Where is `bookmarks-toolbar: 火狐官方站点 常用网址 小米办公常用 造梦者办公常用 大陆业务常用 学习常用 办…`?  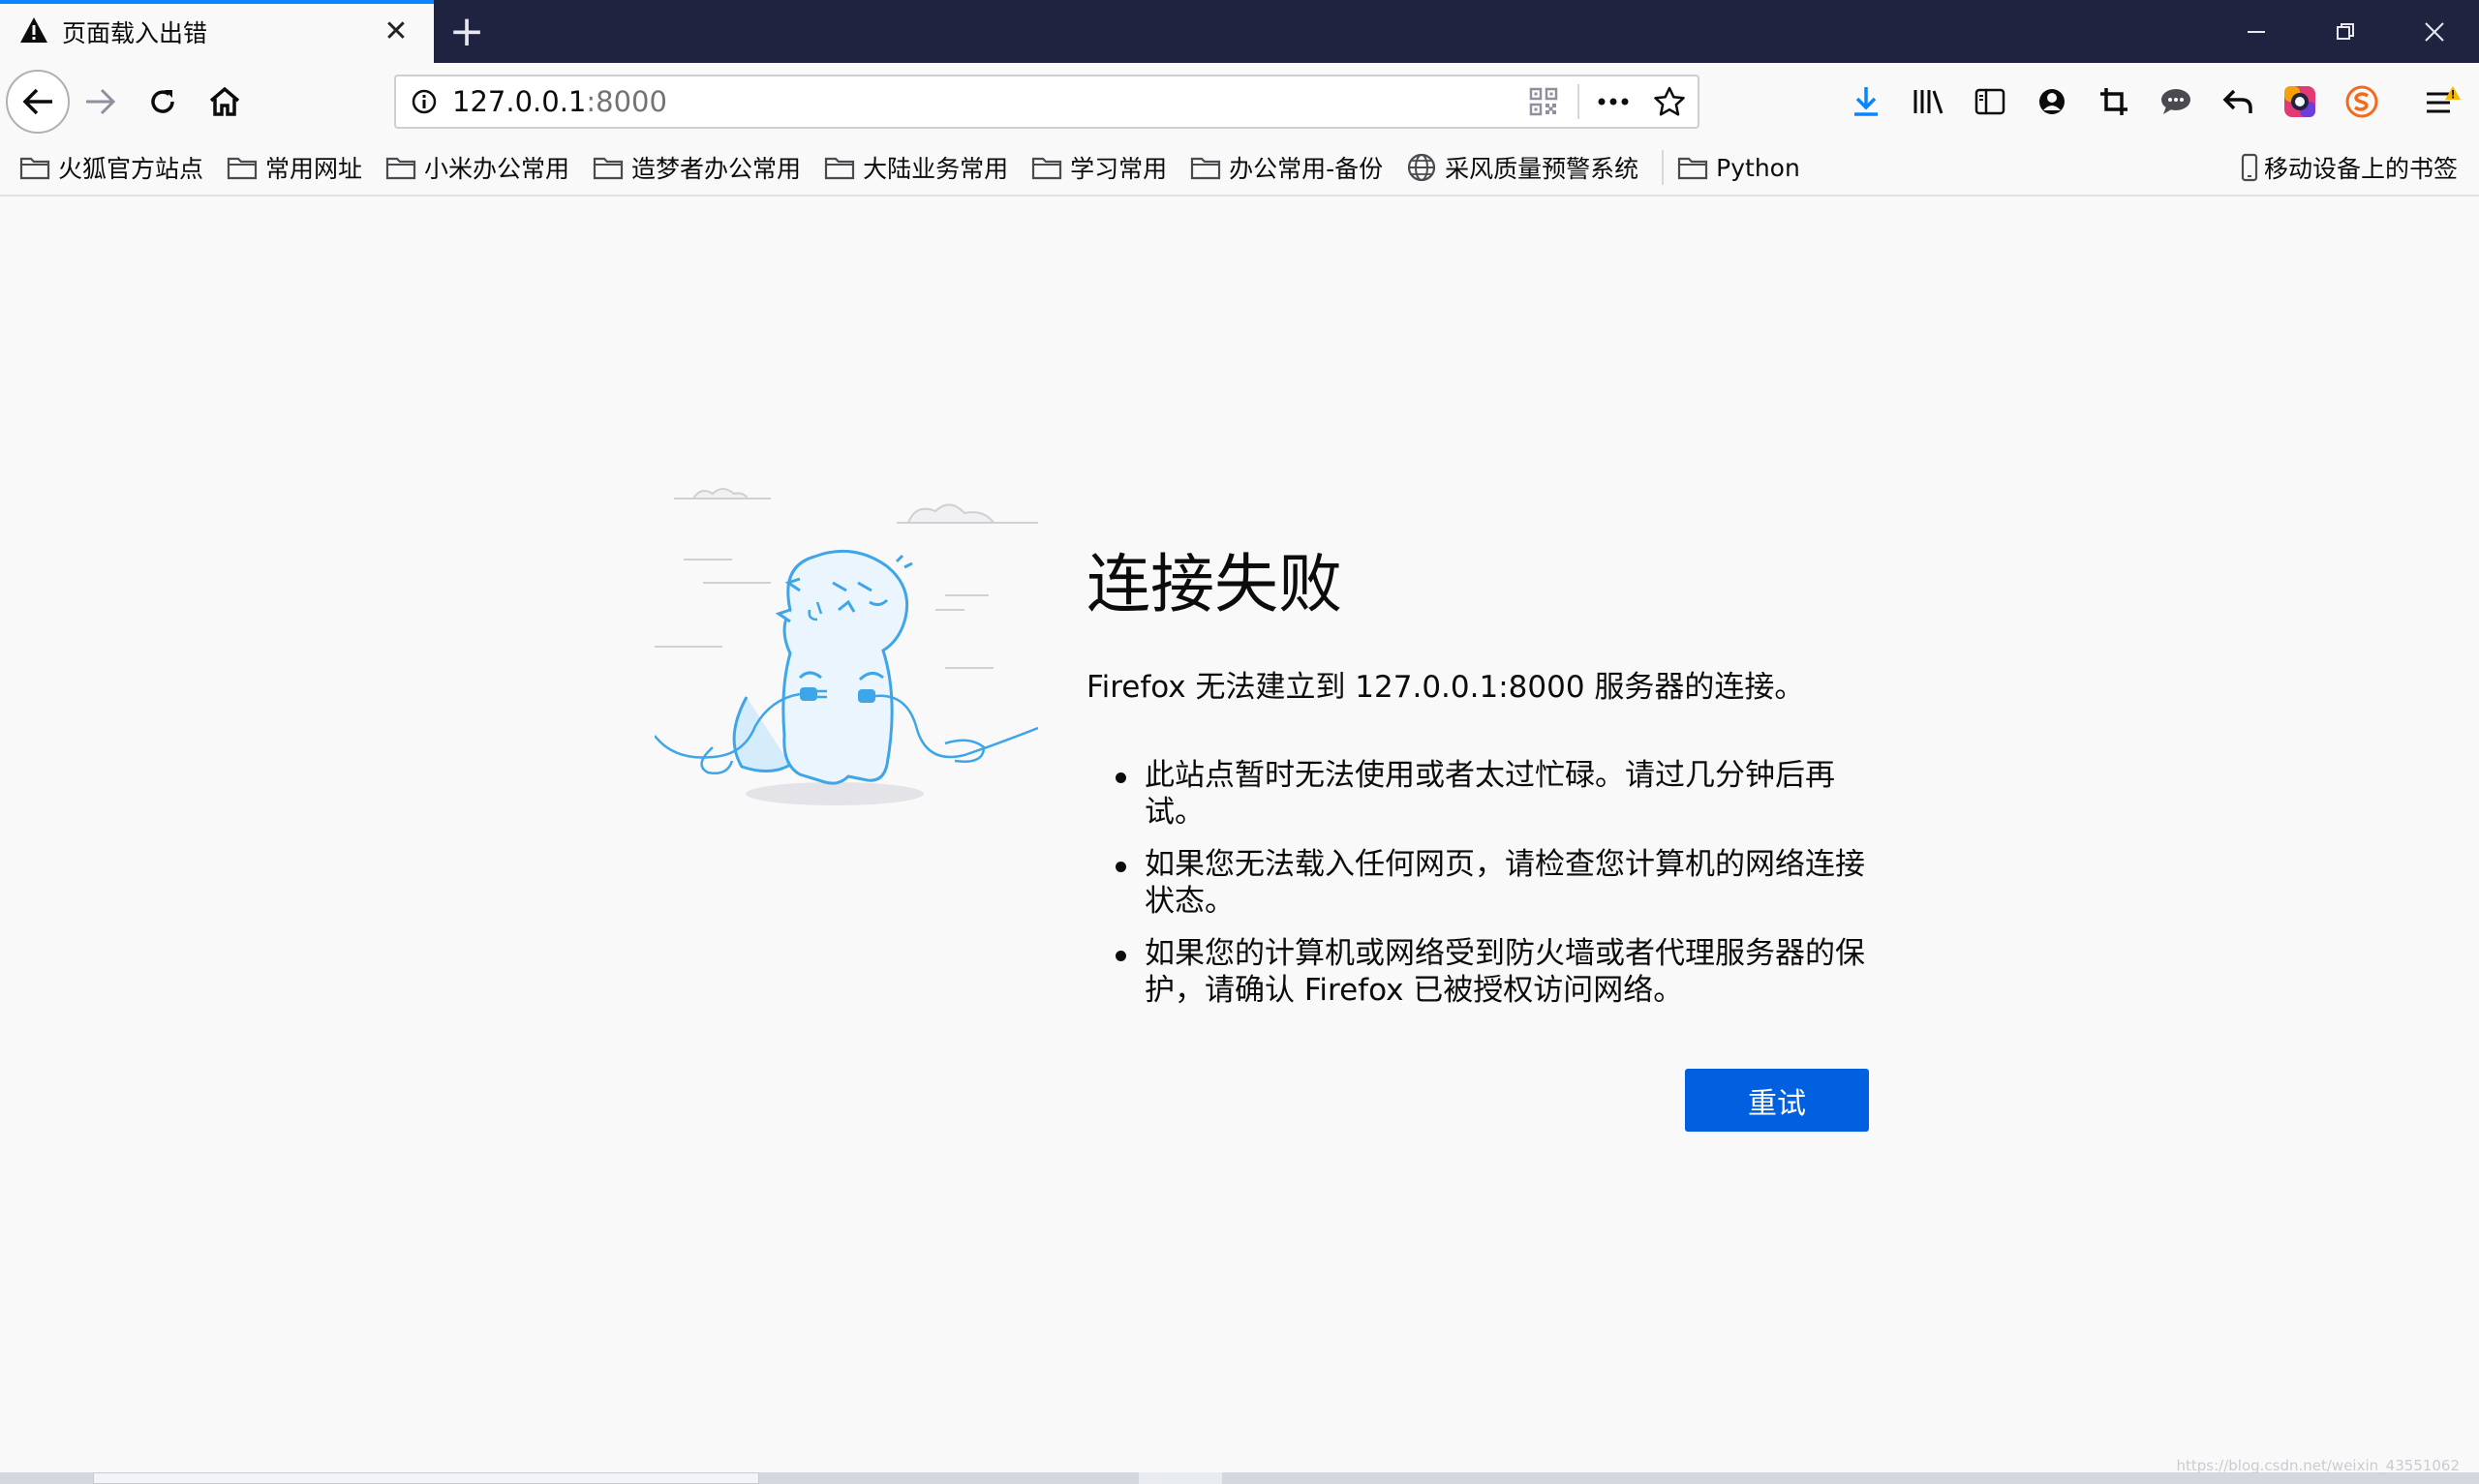
bookmarks-toolbar: 火狐官方站点 常用网址 小米办公常用 造梦者办公常用 大陆业务常用 学习常用 办… is located at coordinates (1239, 168).